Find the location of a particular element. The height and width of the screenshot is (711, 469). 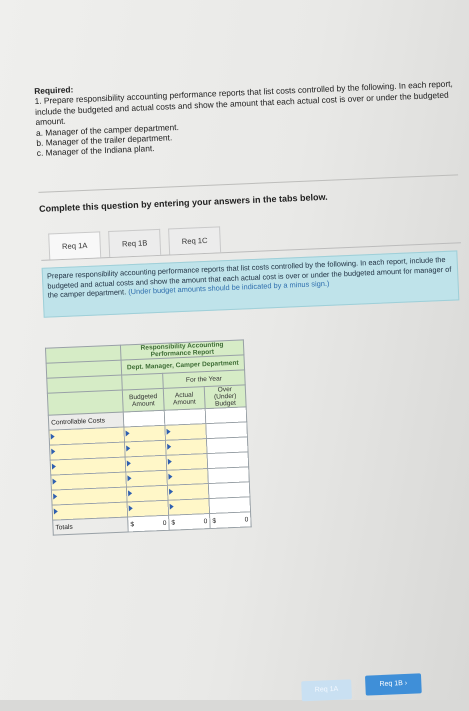

divider is located at coordinates (248, 183).